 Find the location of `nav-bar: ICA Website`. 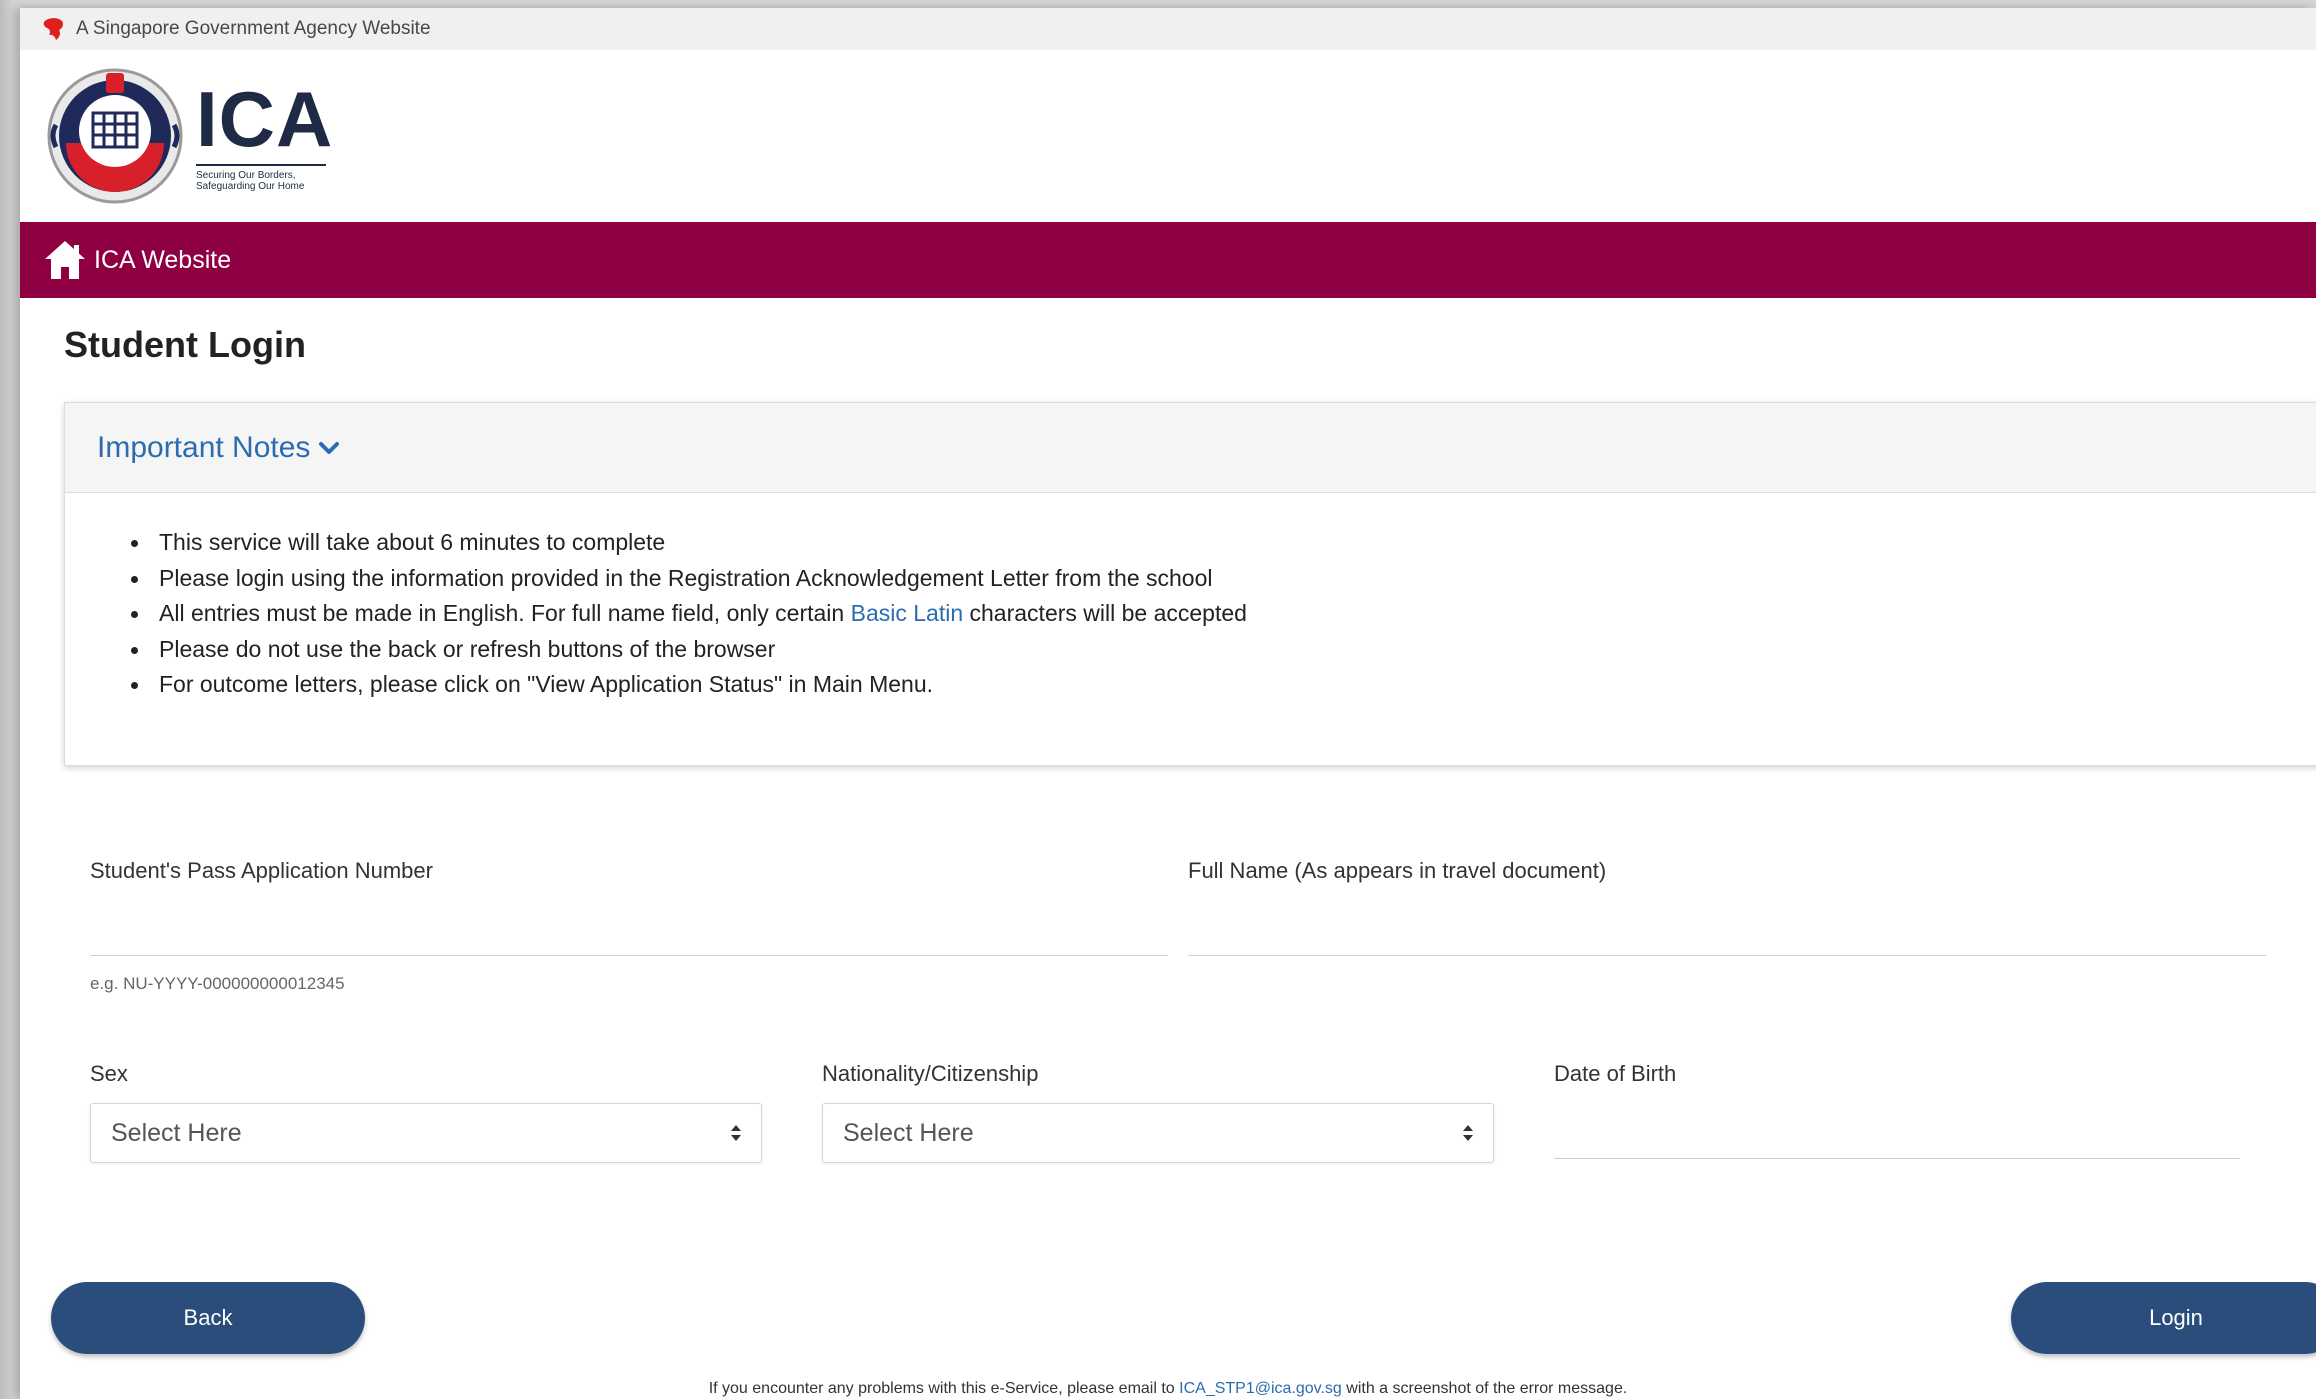

nav-bar: ICA Website is located at coordinates (1168, 260).